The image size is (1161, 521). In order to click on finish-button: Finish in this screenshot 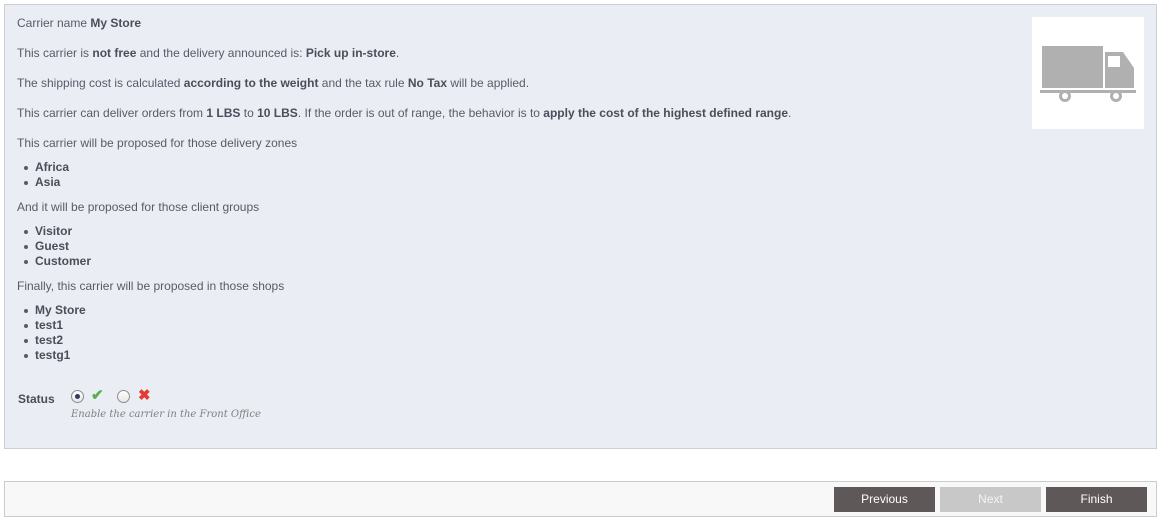, I will do `click(1096, 499)`.